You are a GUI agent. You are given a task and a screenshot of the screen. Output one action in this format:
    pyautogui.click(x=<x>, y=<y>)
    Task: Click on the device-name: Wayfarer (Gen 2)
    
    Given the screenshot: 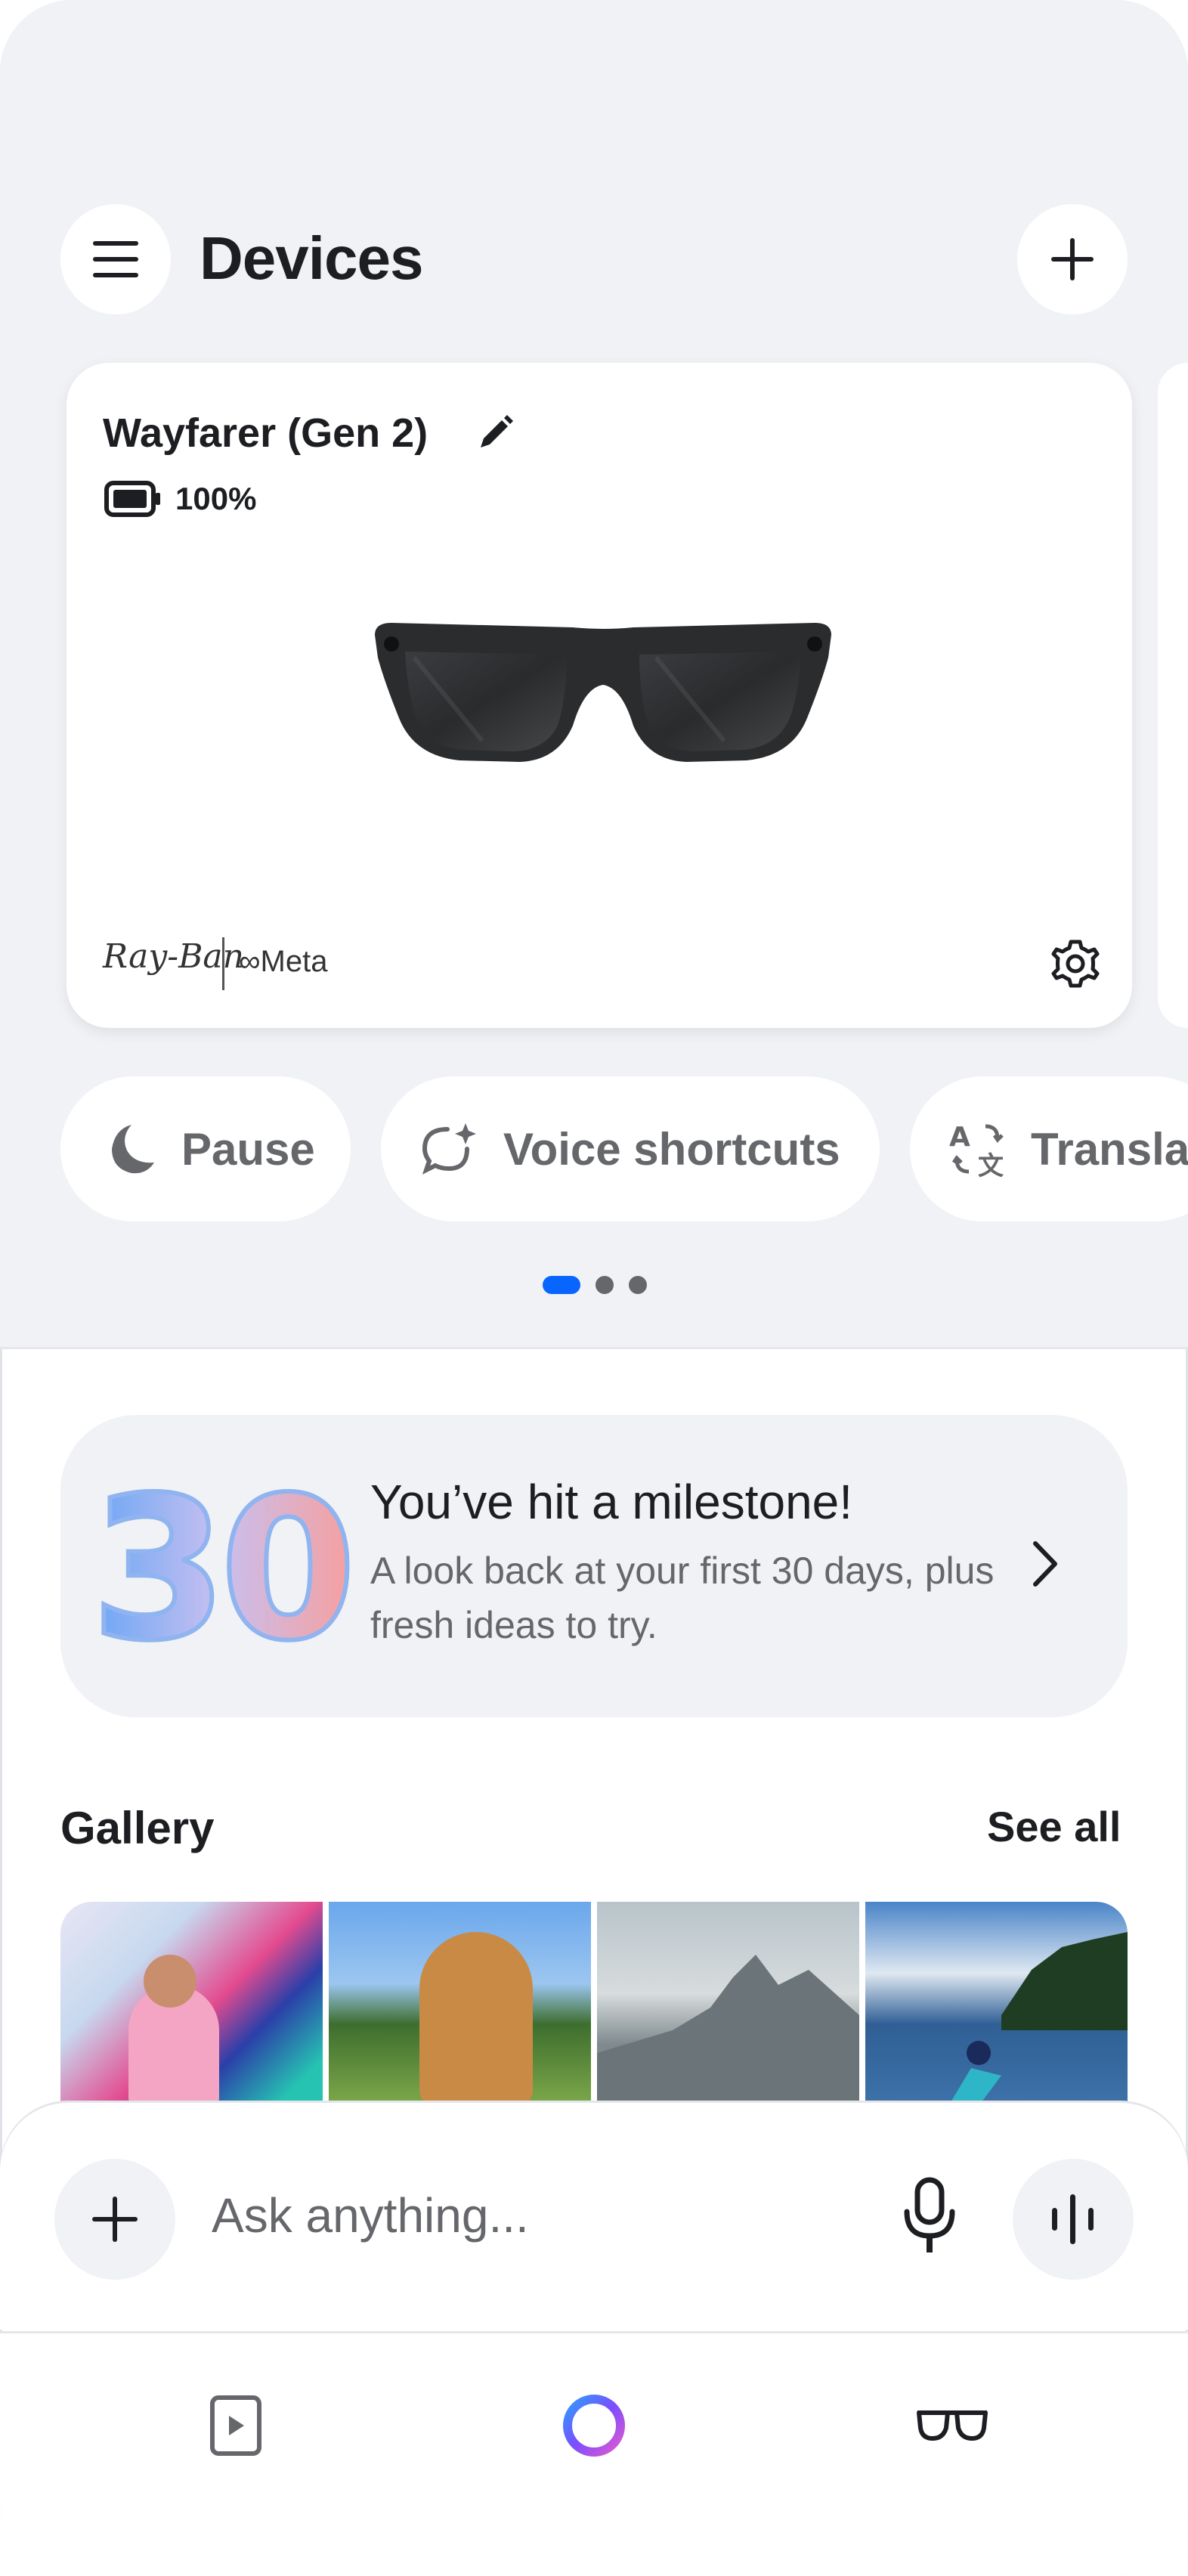 What is the action you would take?
    pyautogui.click(x=265, y=433)
    